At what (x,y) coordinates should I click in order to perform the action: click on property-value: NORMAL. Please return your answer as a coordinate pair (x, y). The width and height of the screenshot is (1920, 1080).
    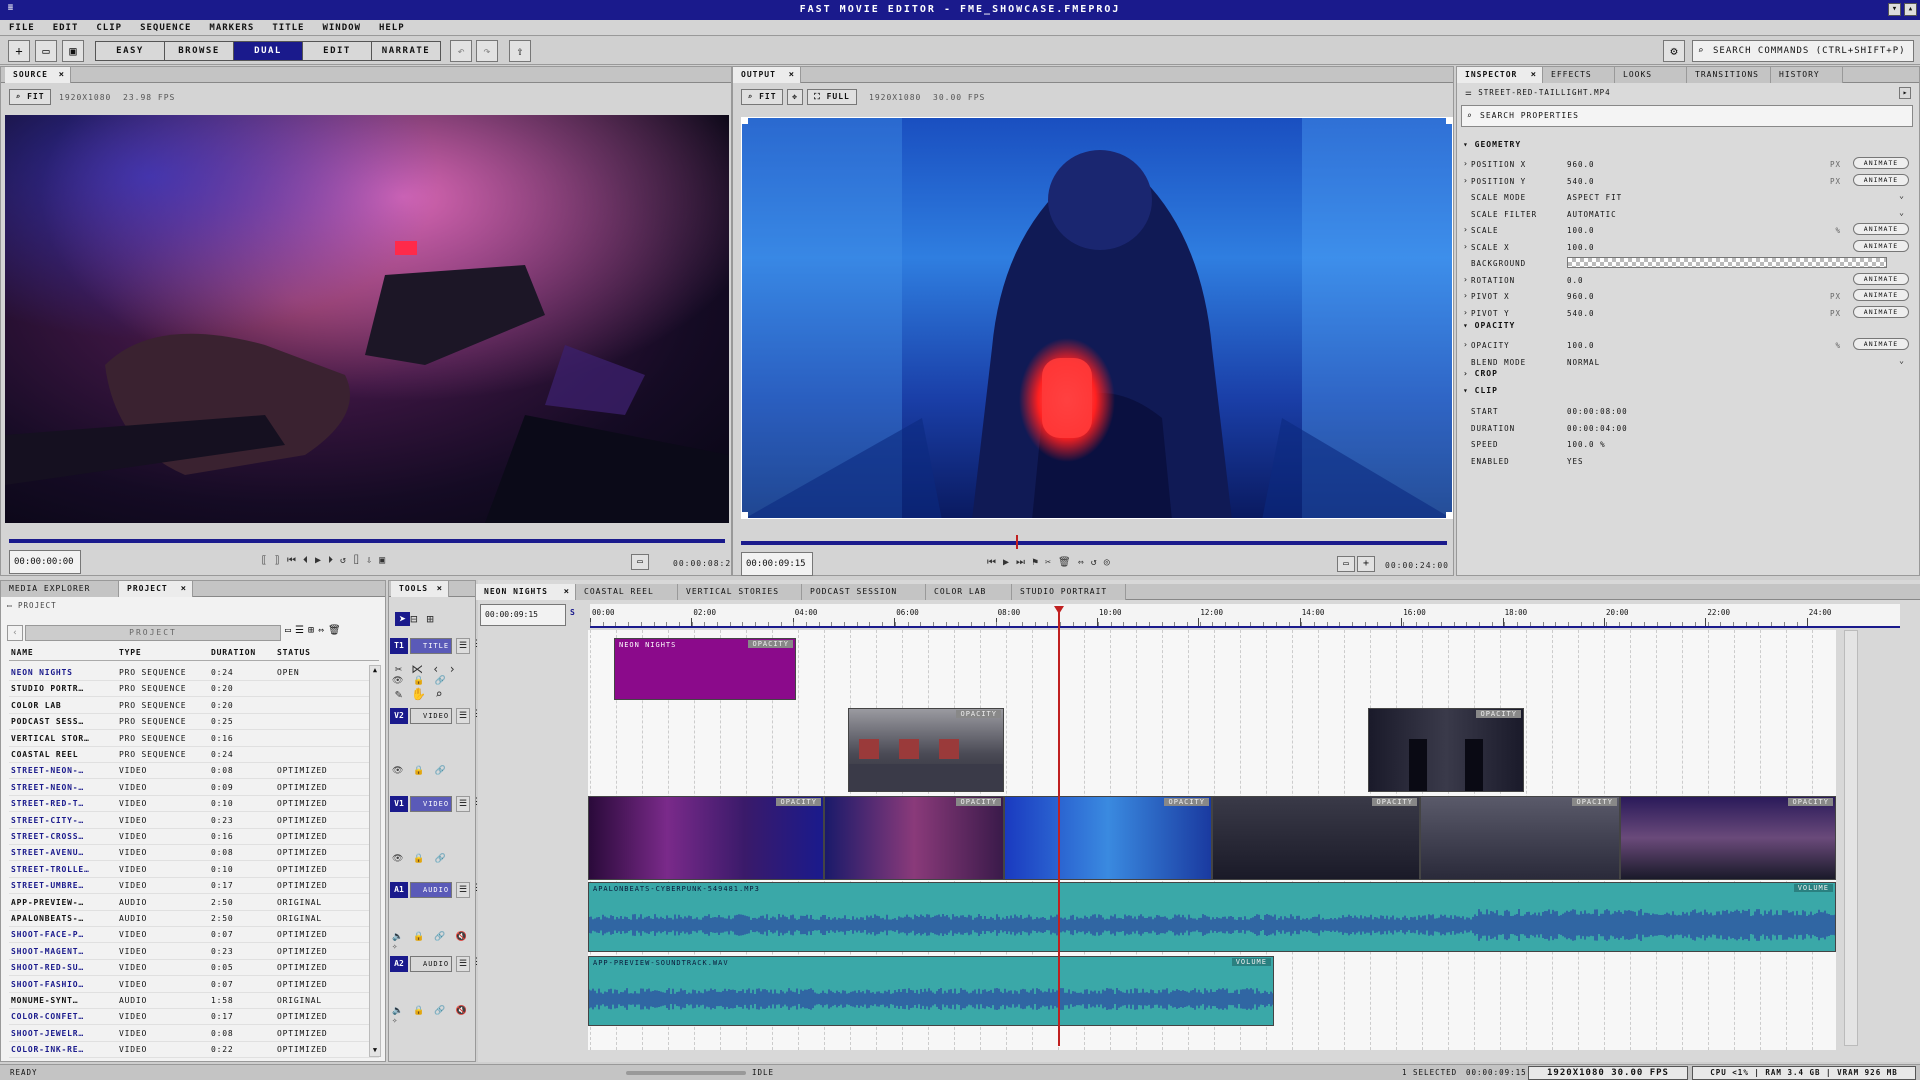
    Looking at the image, I should click on (1583, 362).